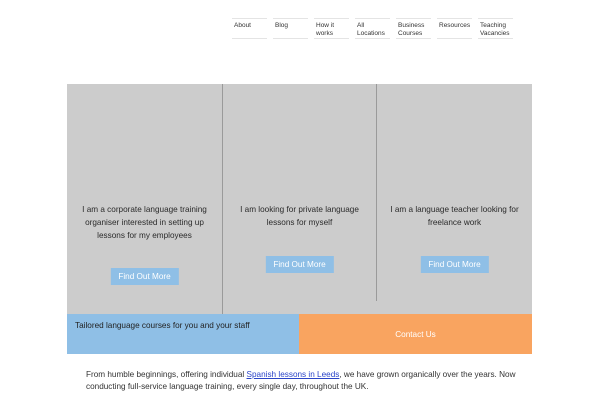 Image resolution: width=600 pixels, height=400 pixels. I want to click on contact-us-button: Contact Us, so click(415, 334).